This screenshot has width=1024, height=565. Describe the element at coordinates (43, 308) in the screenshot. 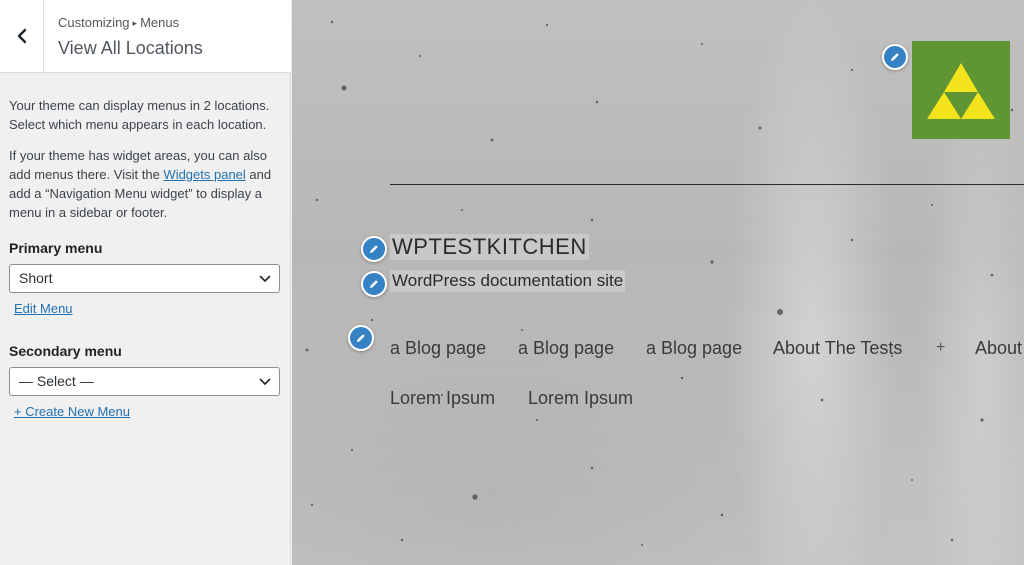

I see `edit-menu-link: Edit Menu` at that location.